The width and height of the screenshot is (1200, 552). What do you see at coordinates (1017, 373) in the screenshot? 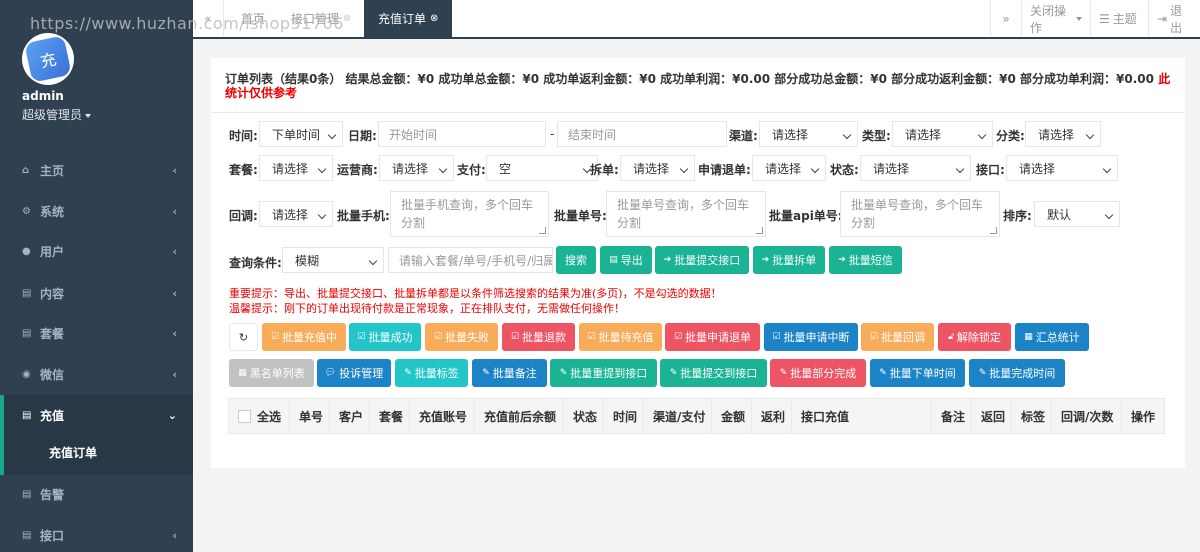
I see `batch-complete-time-button: ✎ 批量完成时间` at bounding box center [1017, 373].